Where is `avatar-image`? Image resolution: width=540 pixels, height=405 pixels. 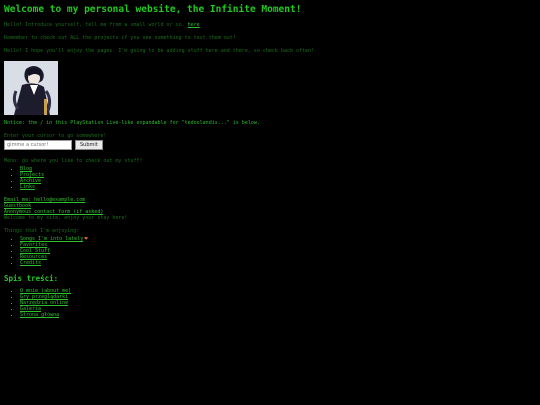 avatar-image is located at coordinates (31, 88).